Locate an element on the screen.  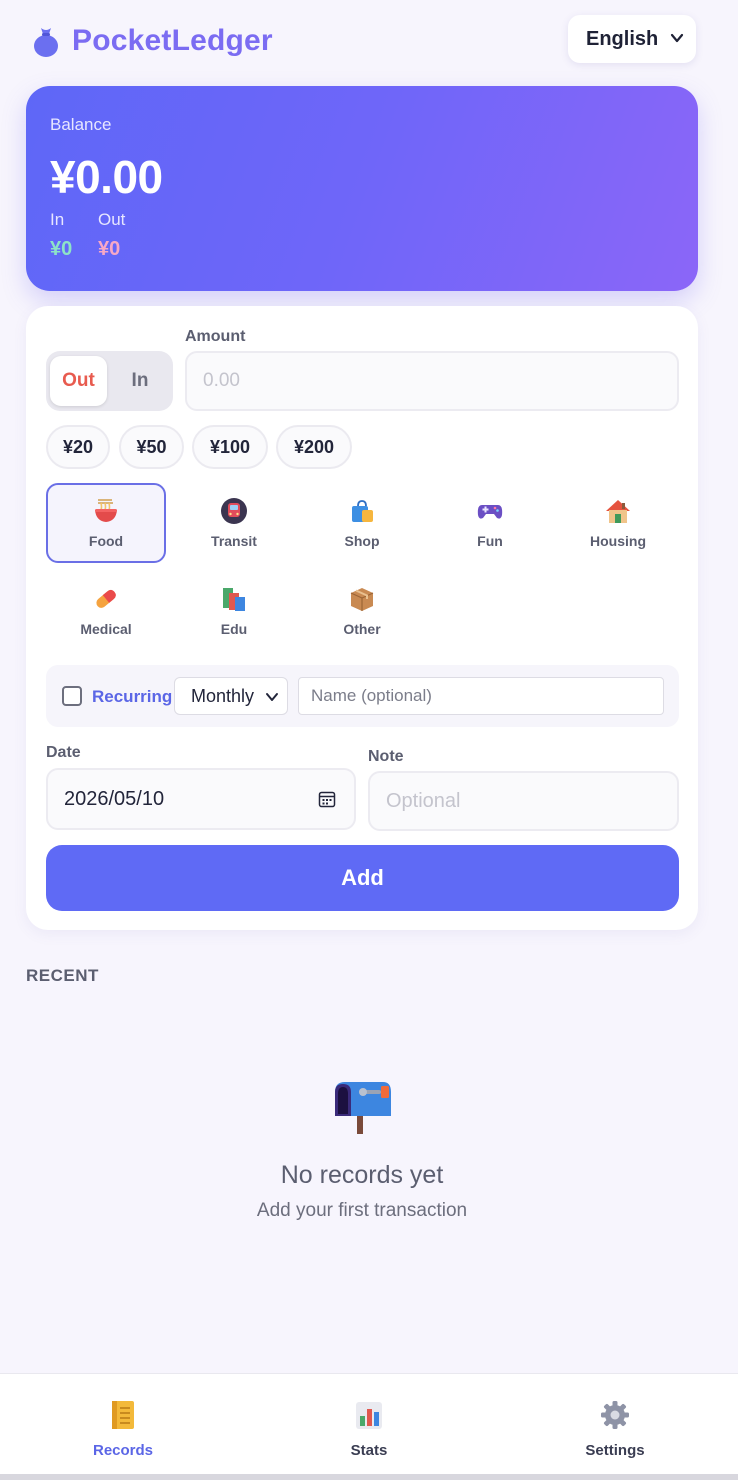
balance-amount: ¥0.00 is located at coordinates (106, 177).